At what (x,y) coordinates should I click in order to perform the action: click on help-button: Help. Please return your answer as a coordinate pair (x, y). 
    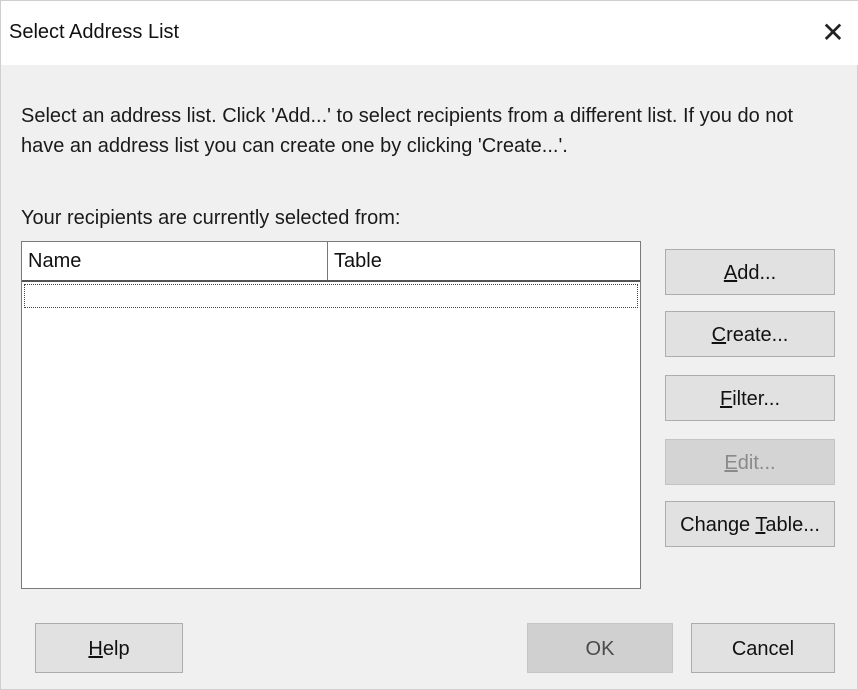
    Looking at the image, I should click on (109, 648).